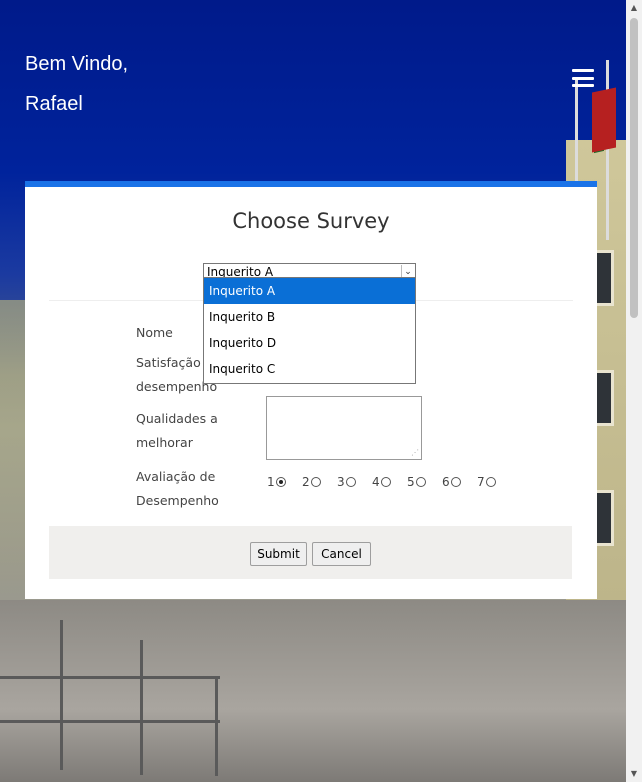 Image resolution: width=642 pixels, height=782 pixels. I want to click on welcome-message: Bem Vindo, Rafael, so click(76, 84).